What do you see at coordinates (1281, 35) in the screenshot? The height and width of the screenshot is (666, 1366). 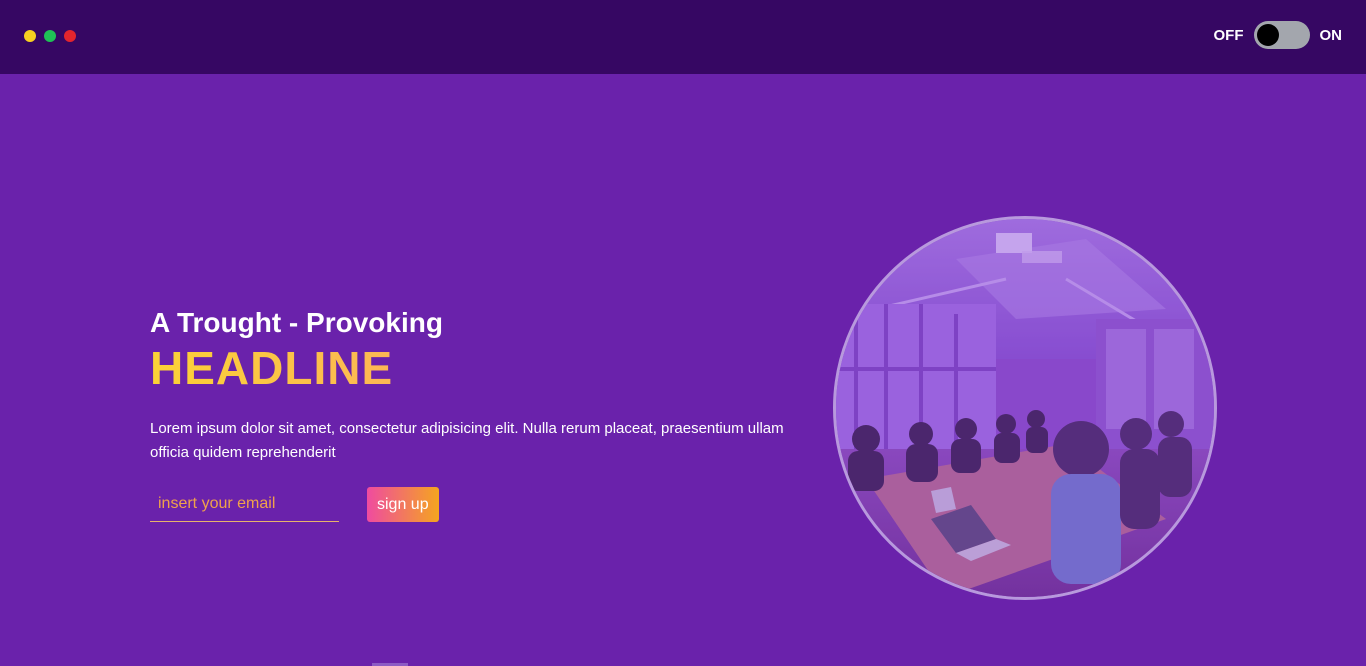 I see `toggle-switch` at bounding box center [1281, 35].